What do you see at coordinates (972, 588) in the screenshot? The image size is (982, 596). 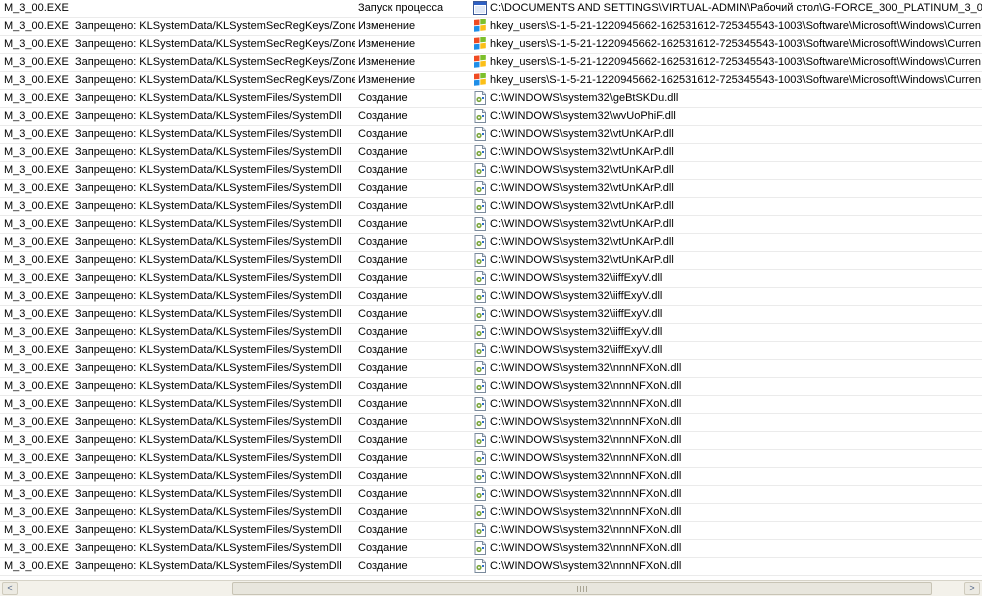 I see `scroll-right-button: >` at bounding box center [972, 588].